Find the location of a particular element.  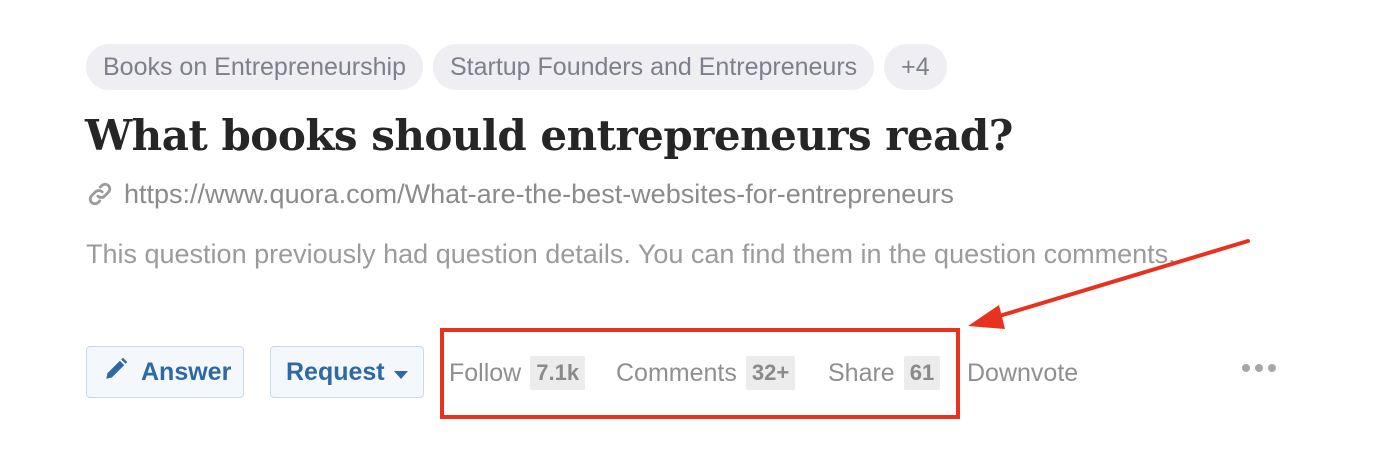

follow-button: Follow 7.1k is located at coordinates (517, 373).